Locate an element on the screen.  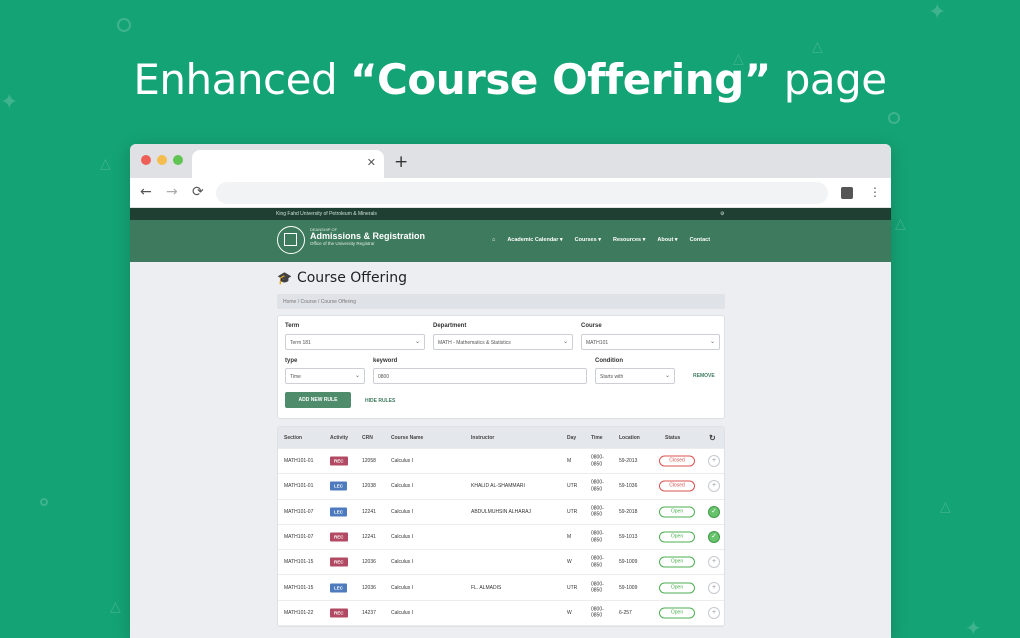
minimize-window-button is located at coordinates (162, 160).